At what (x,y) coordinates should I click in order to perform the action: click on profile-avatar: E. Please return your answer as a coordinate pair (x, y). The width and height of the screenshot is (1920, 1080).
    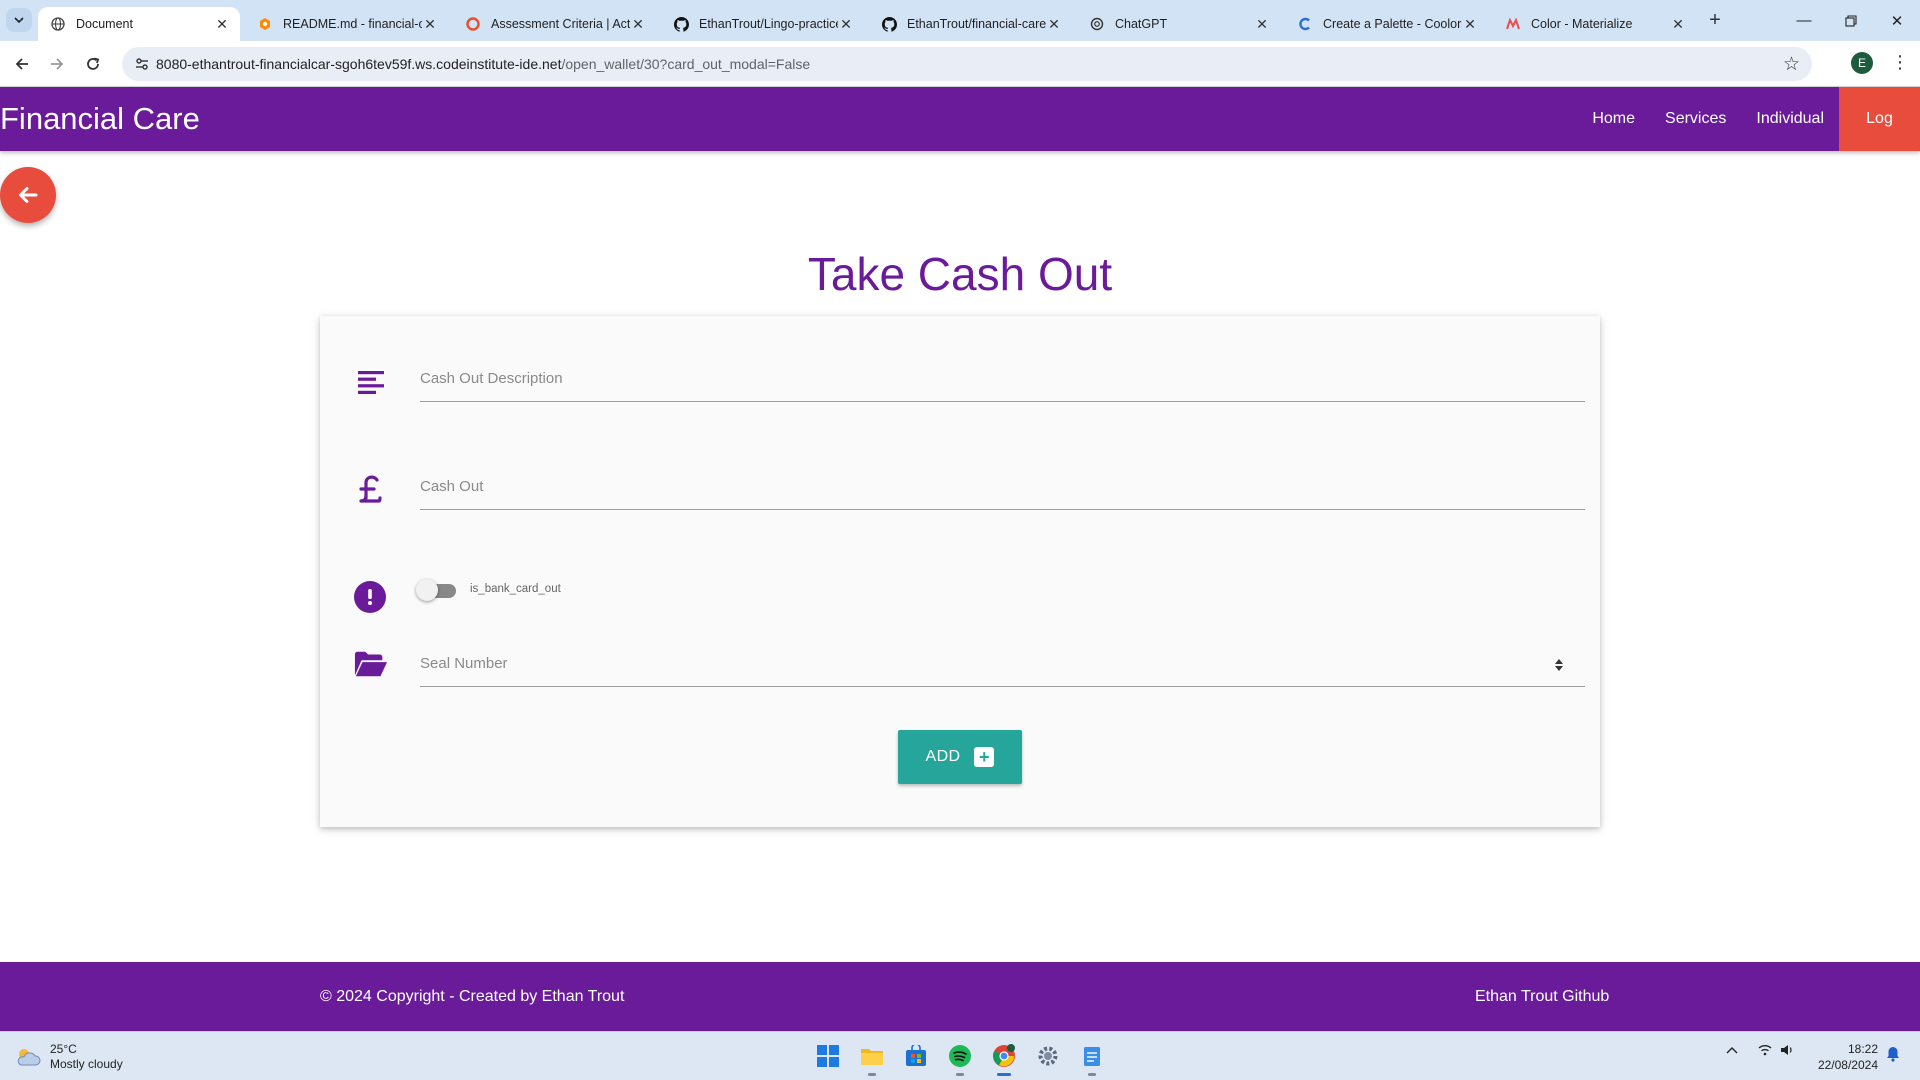
    Looking at the image, I should click on (1862, 63).